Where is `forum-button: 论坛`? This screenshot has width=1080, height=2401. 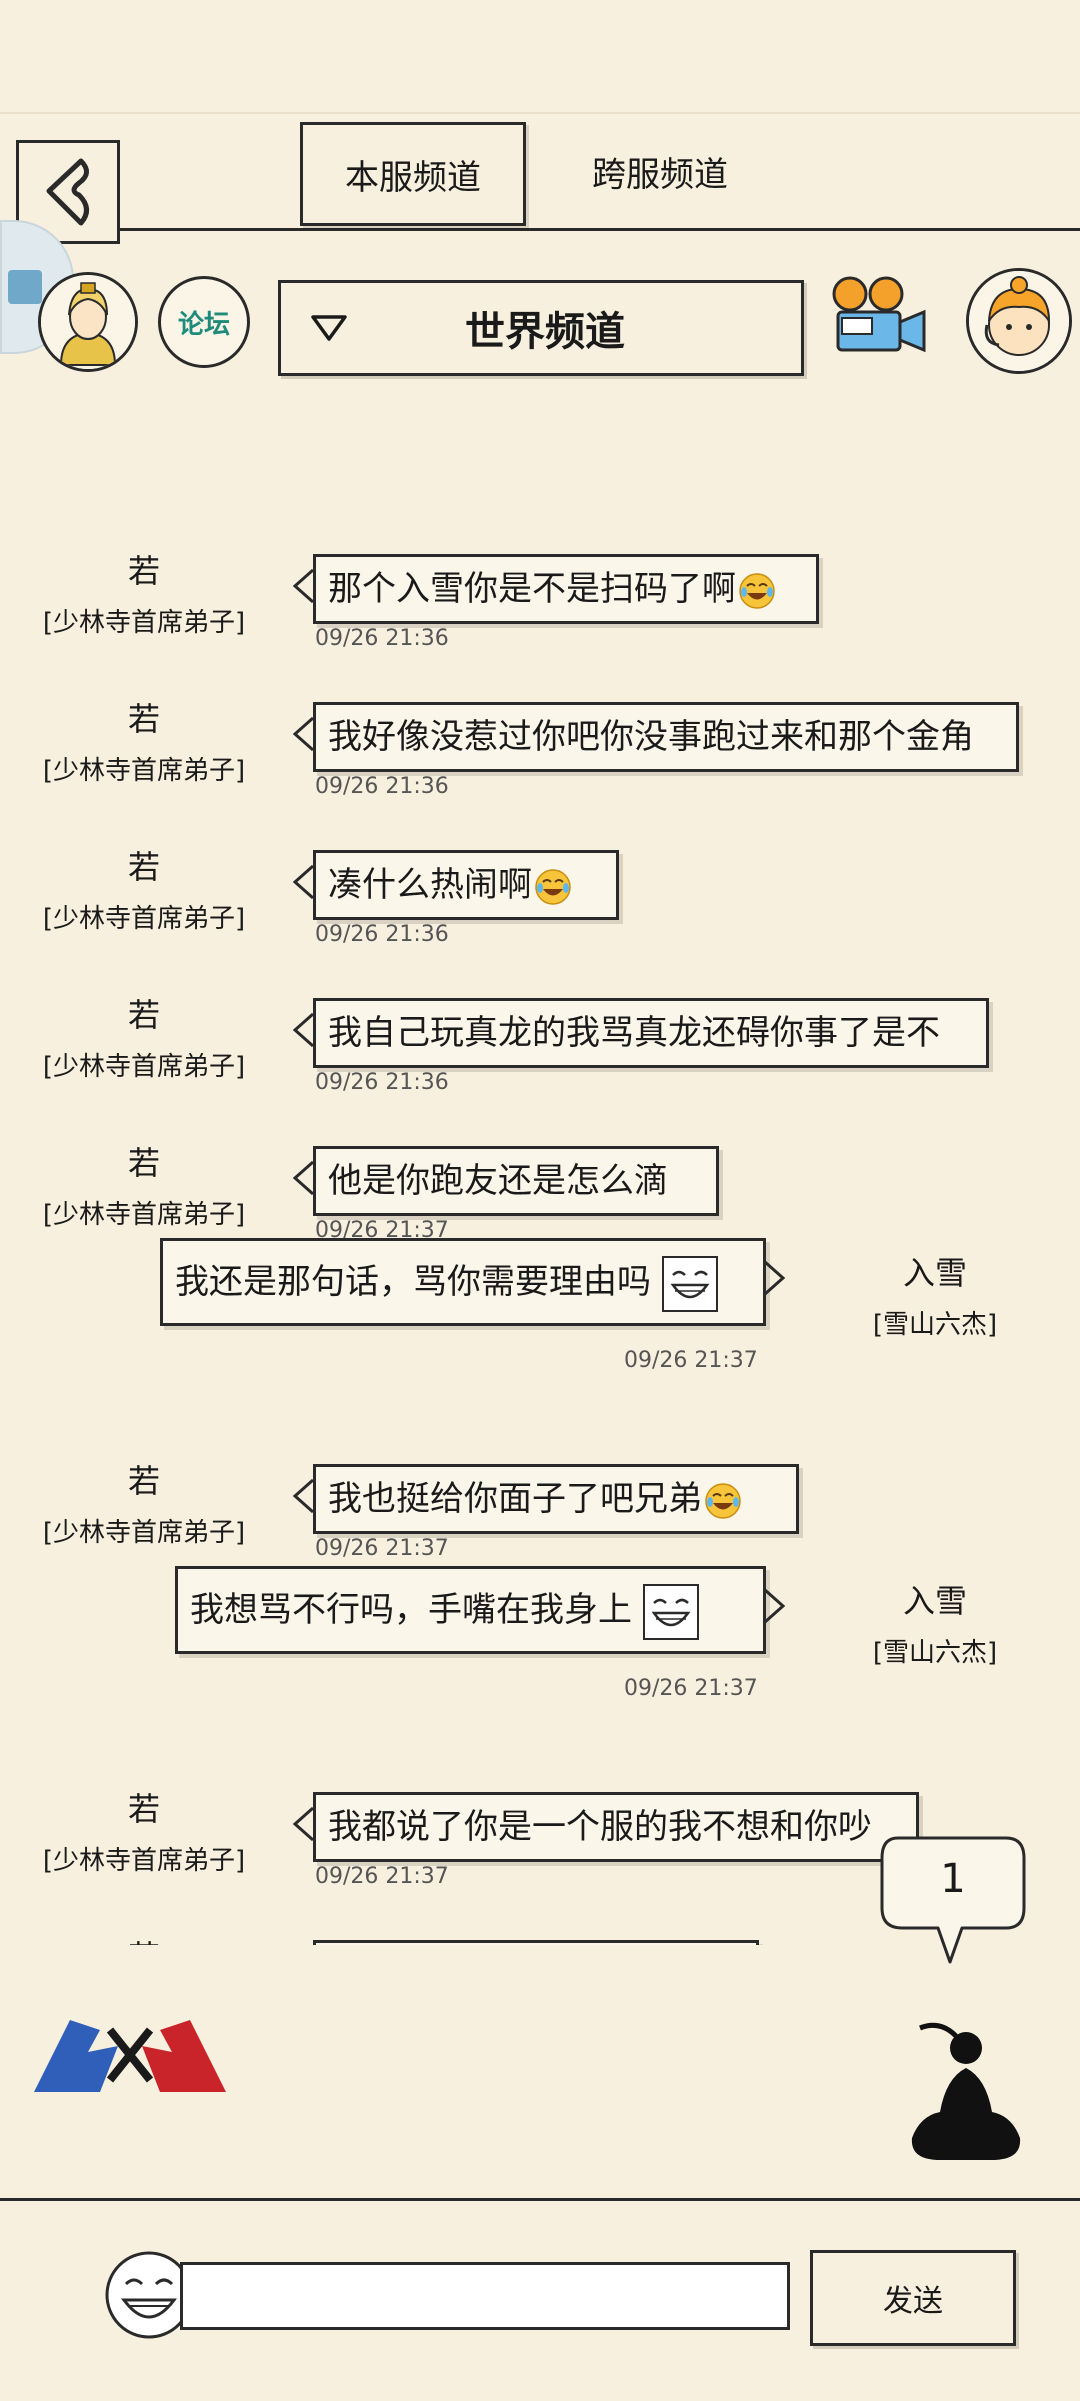
forum-button: 论坛 is located at coordinates (204, 322).